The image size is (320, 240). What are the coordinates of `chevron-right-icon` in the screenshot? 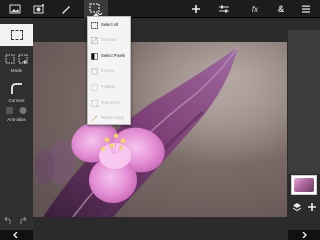 It's located at (304, 235).